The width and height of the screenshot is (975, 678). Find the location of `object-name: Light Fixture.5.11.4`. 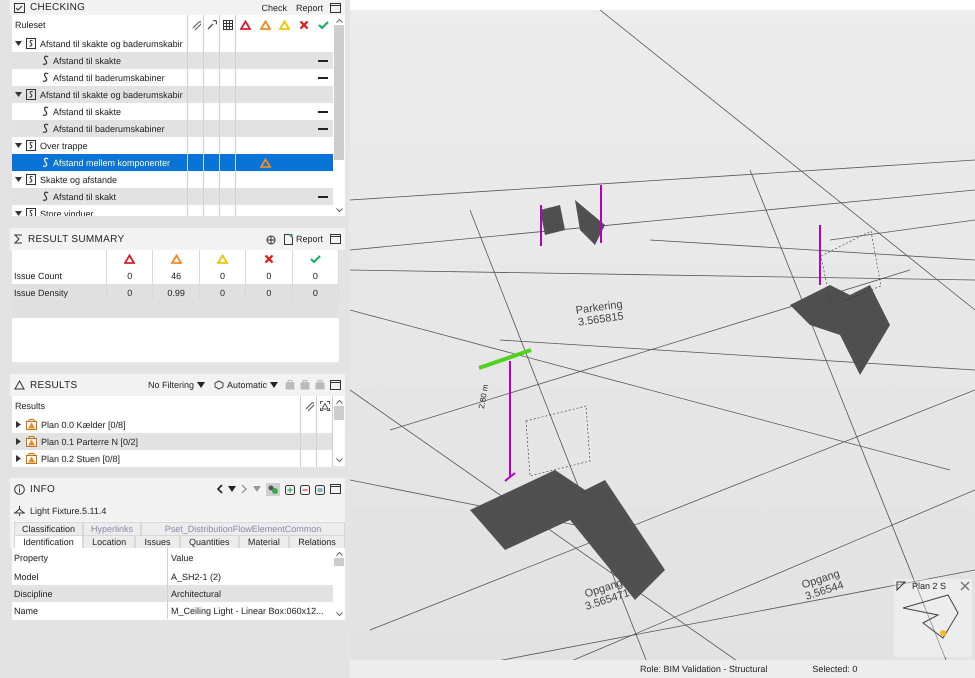

object-name: Light Fixture.5.11.4 is located at coordinates (68, 511).